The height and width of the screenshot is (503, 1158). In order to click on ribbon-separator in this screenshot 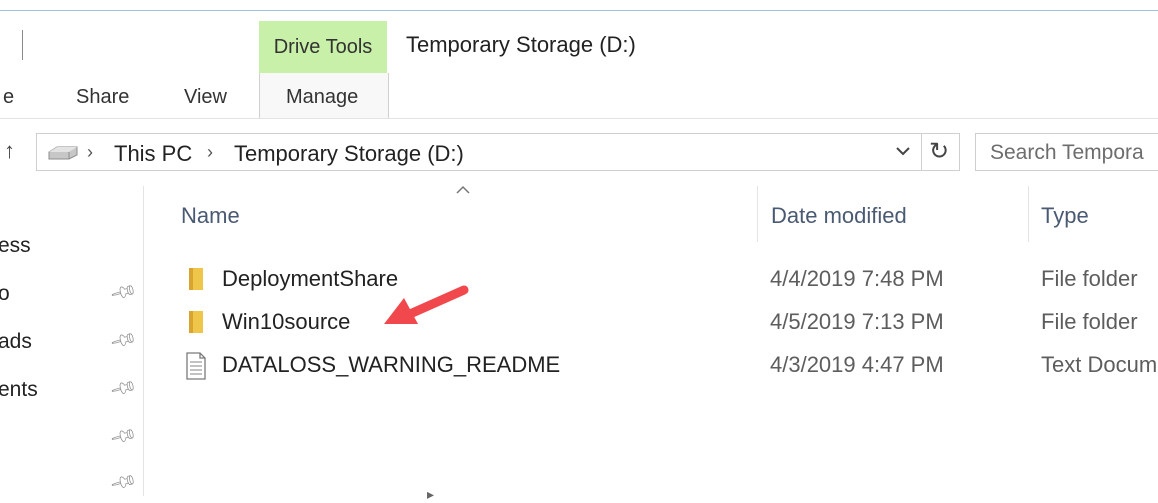, I will do `click(22, 45)`.